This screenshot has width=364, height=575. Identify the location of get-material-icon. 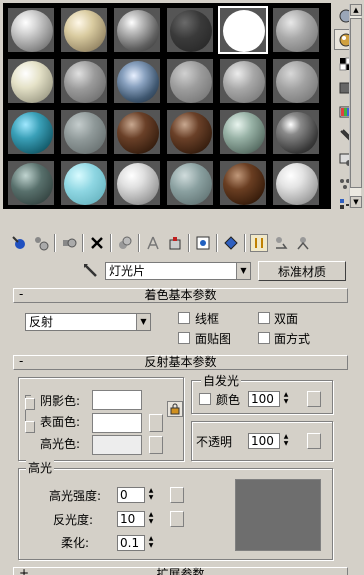
(19, 243).